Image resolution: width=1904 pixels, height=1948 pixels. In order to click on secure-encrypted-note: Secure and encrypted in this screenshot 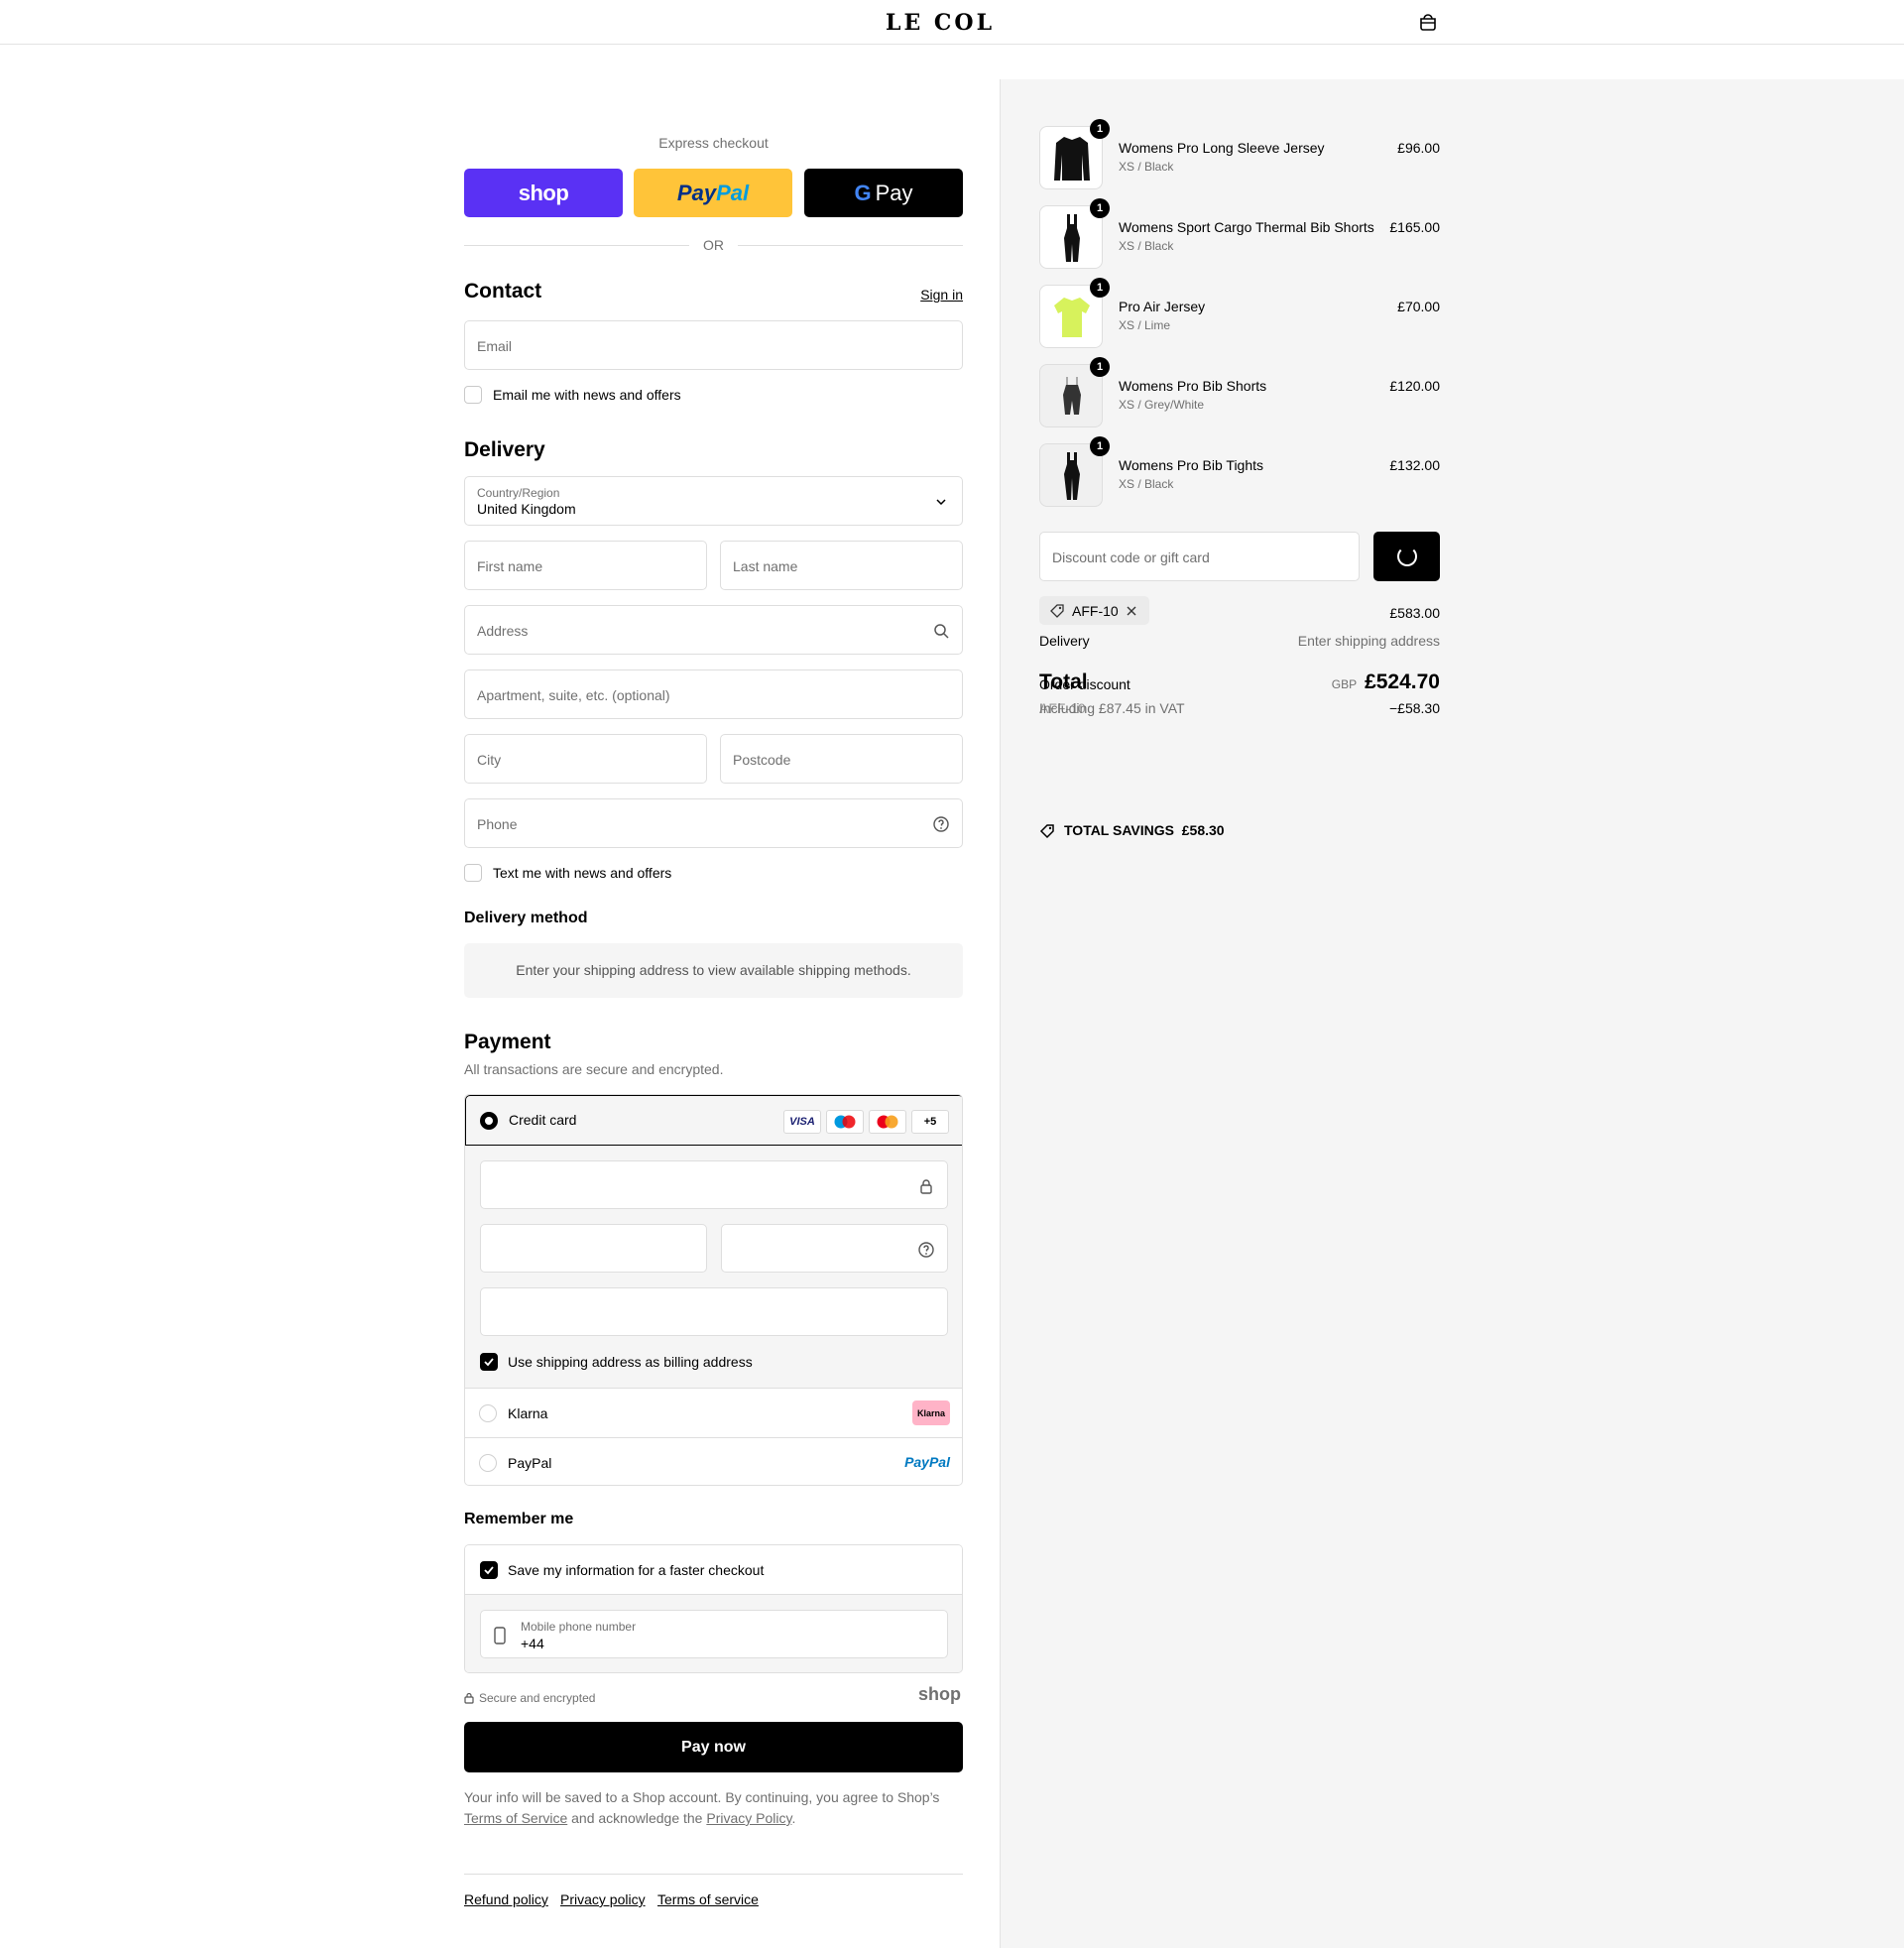, I will do `click(537, 1698)`.